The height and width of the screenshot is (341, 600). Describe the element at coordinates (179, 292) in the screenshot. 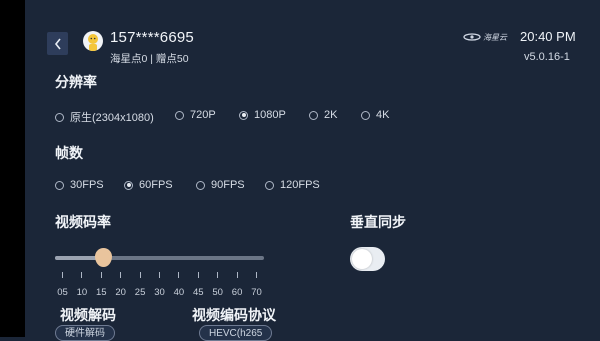

I see `bitrate-tick-label: 40` at that location.